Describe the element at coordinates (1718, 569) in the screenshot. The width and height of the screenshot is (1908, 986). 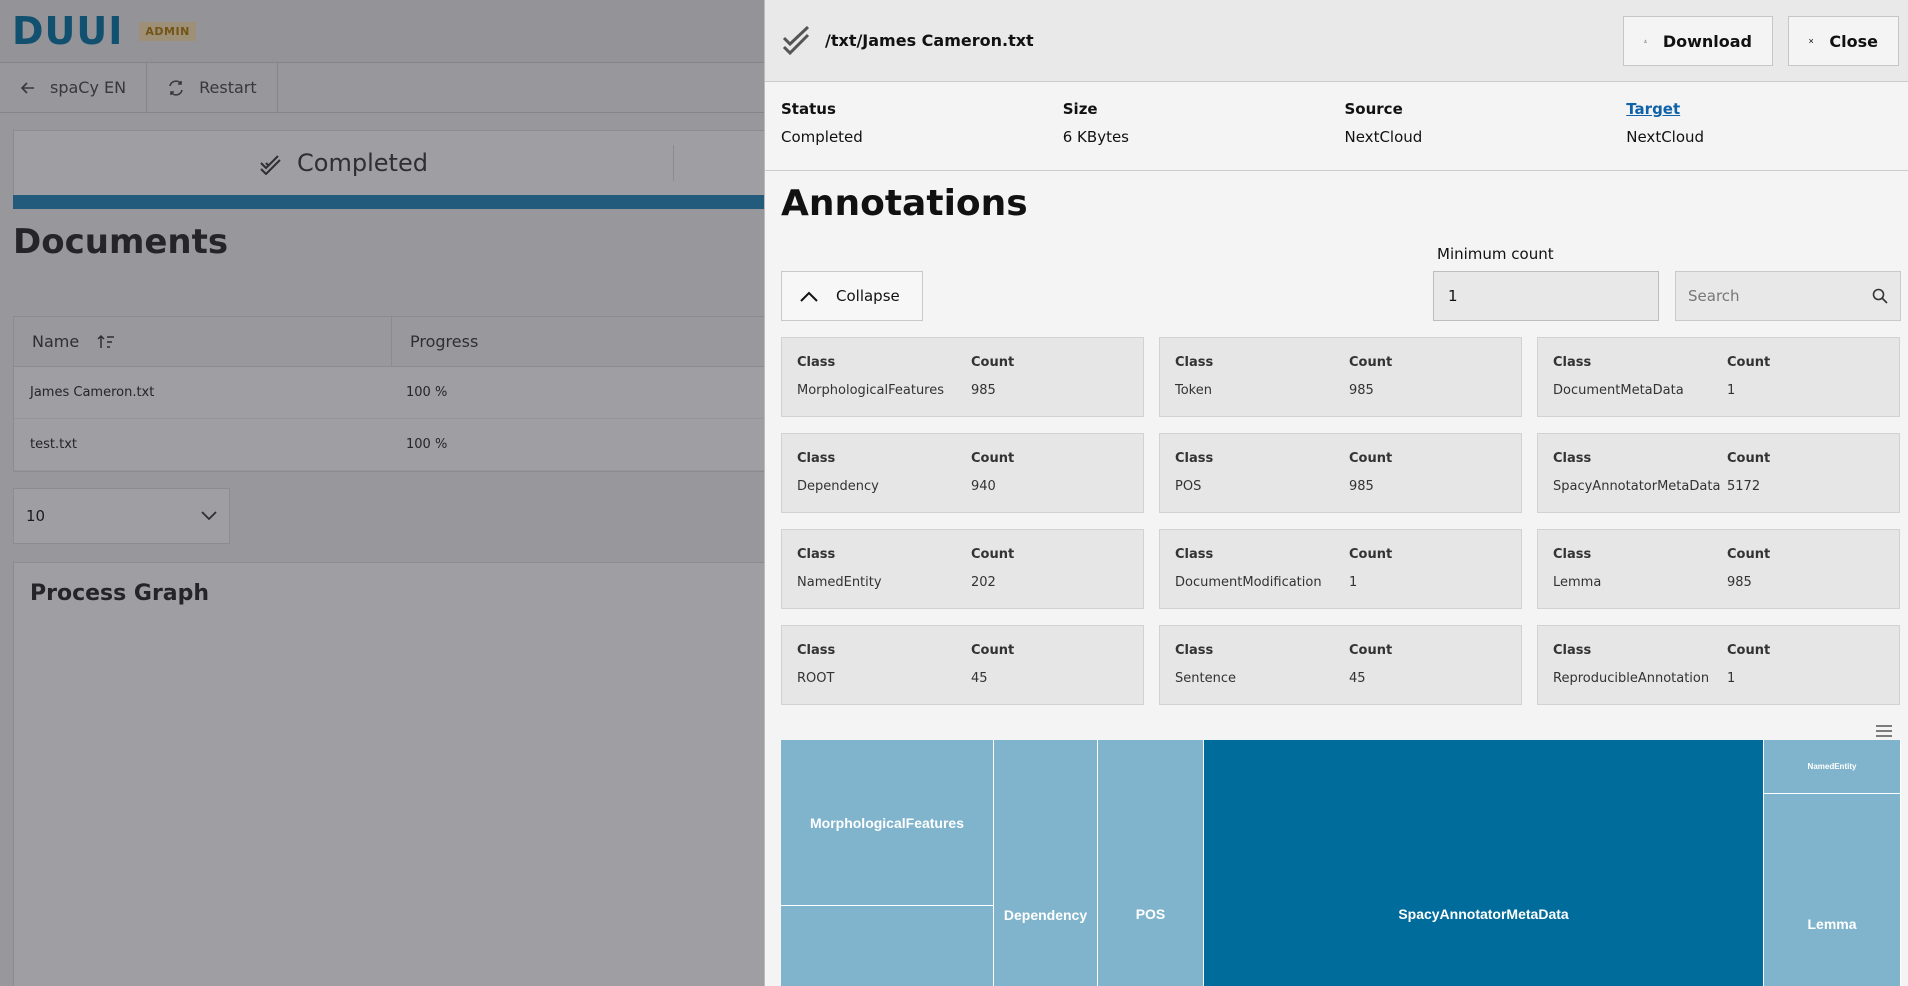
I see `annotation-card: Class Count Lemma 985` at that location.